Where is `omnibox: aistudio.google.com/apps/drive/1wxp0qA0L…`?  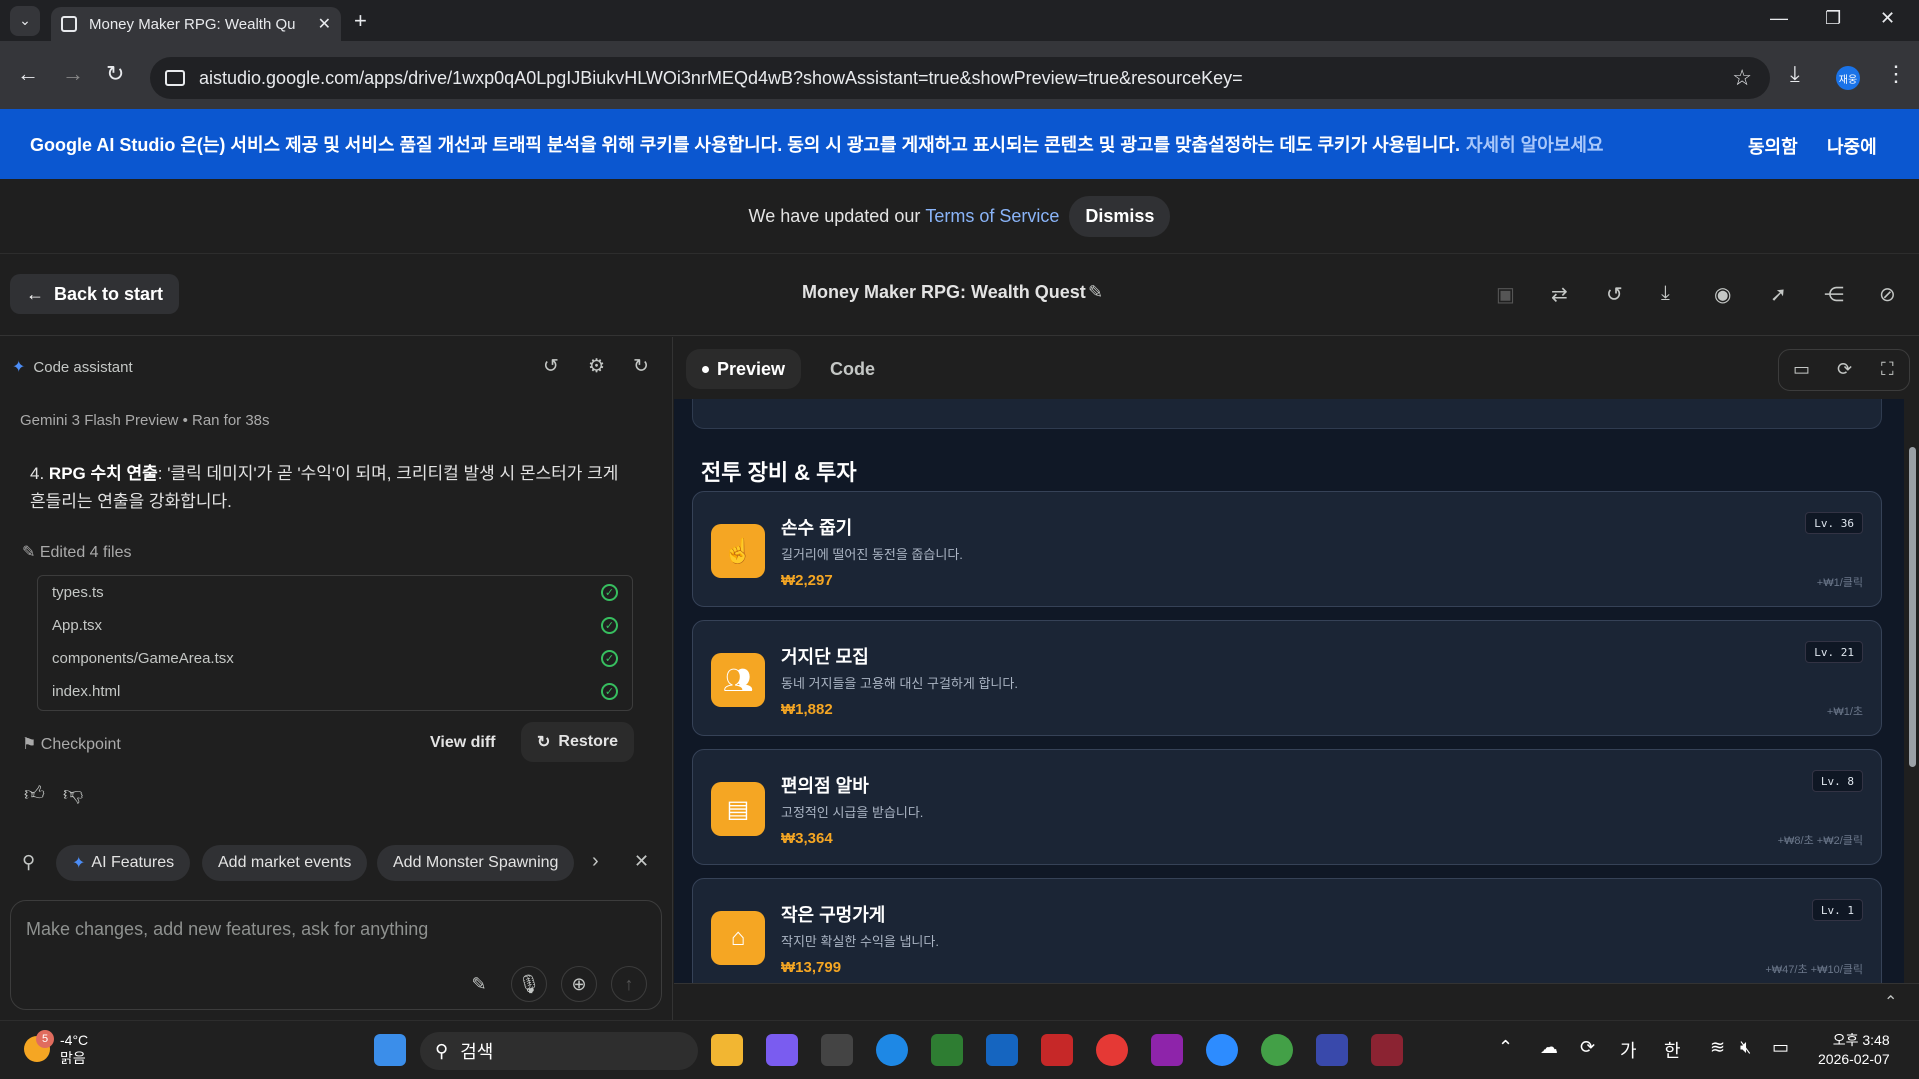
omnibox: aistudio.google.com/apps/drive/1wxp0qA0L… is located at coordinates (960, 78).